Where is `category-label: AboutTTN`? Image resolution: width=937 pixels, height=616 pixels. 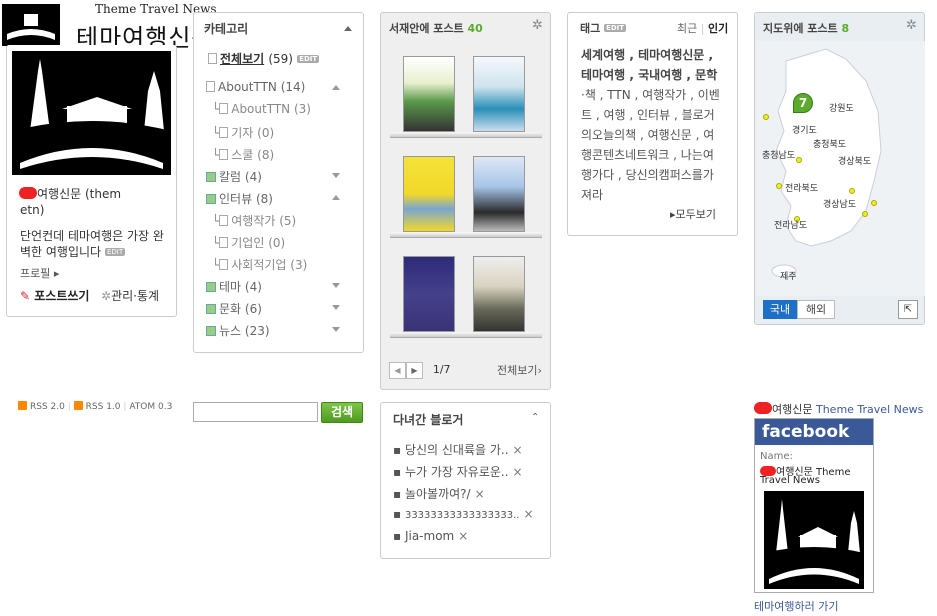
category-label: AboutTTN is located at coordinates (261, 109).